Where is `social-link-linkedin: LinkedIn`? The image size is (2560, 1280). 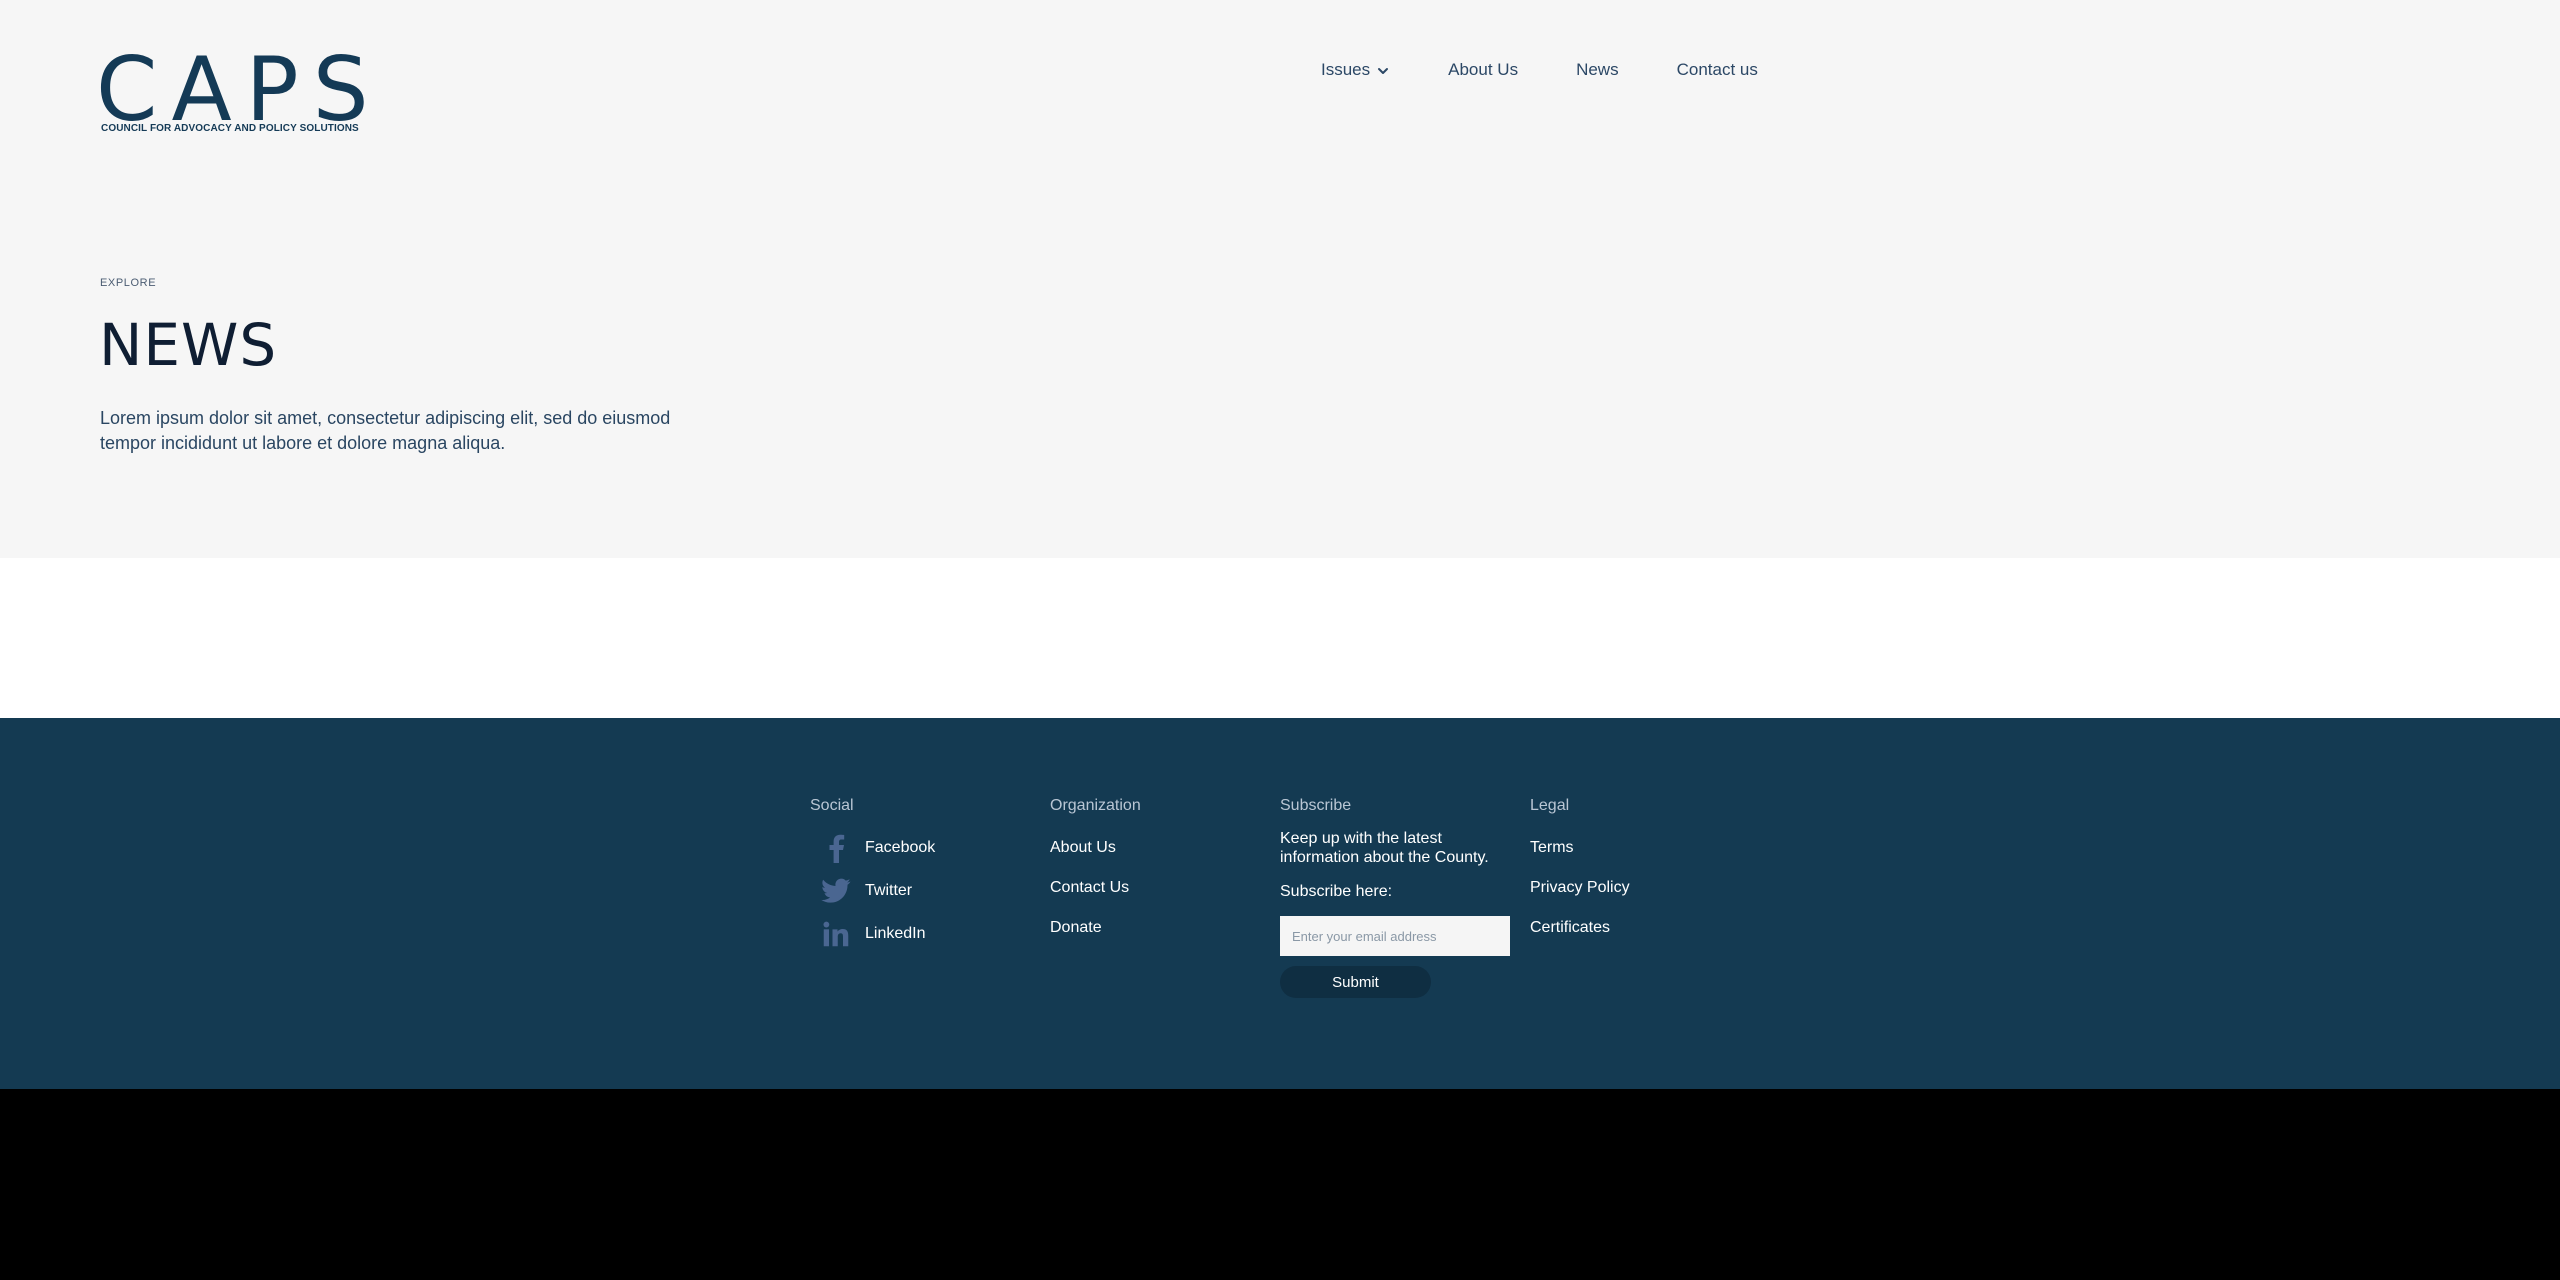 social-link-linkedin: LinkedIn is located at coordinates (872, 934).